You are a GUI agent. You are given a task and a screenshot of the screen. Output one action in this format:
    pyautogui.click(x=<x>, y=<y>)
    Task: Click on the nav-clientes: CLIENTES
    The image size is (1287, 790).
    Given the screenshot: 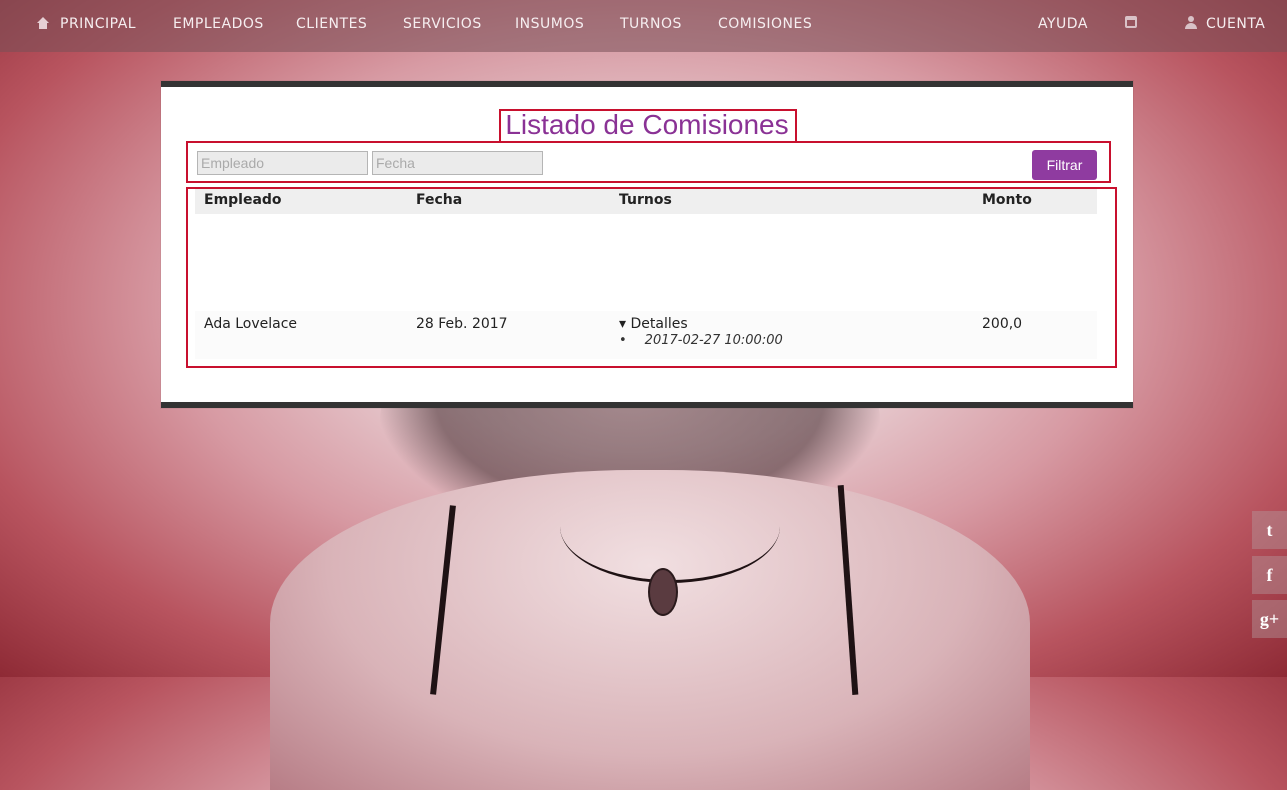 What is the action you would take?
    pyautogui.click(x=331, y=24)
    